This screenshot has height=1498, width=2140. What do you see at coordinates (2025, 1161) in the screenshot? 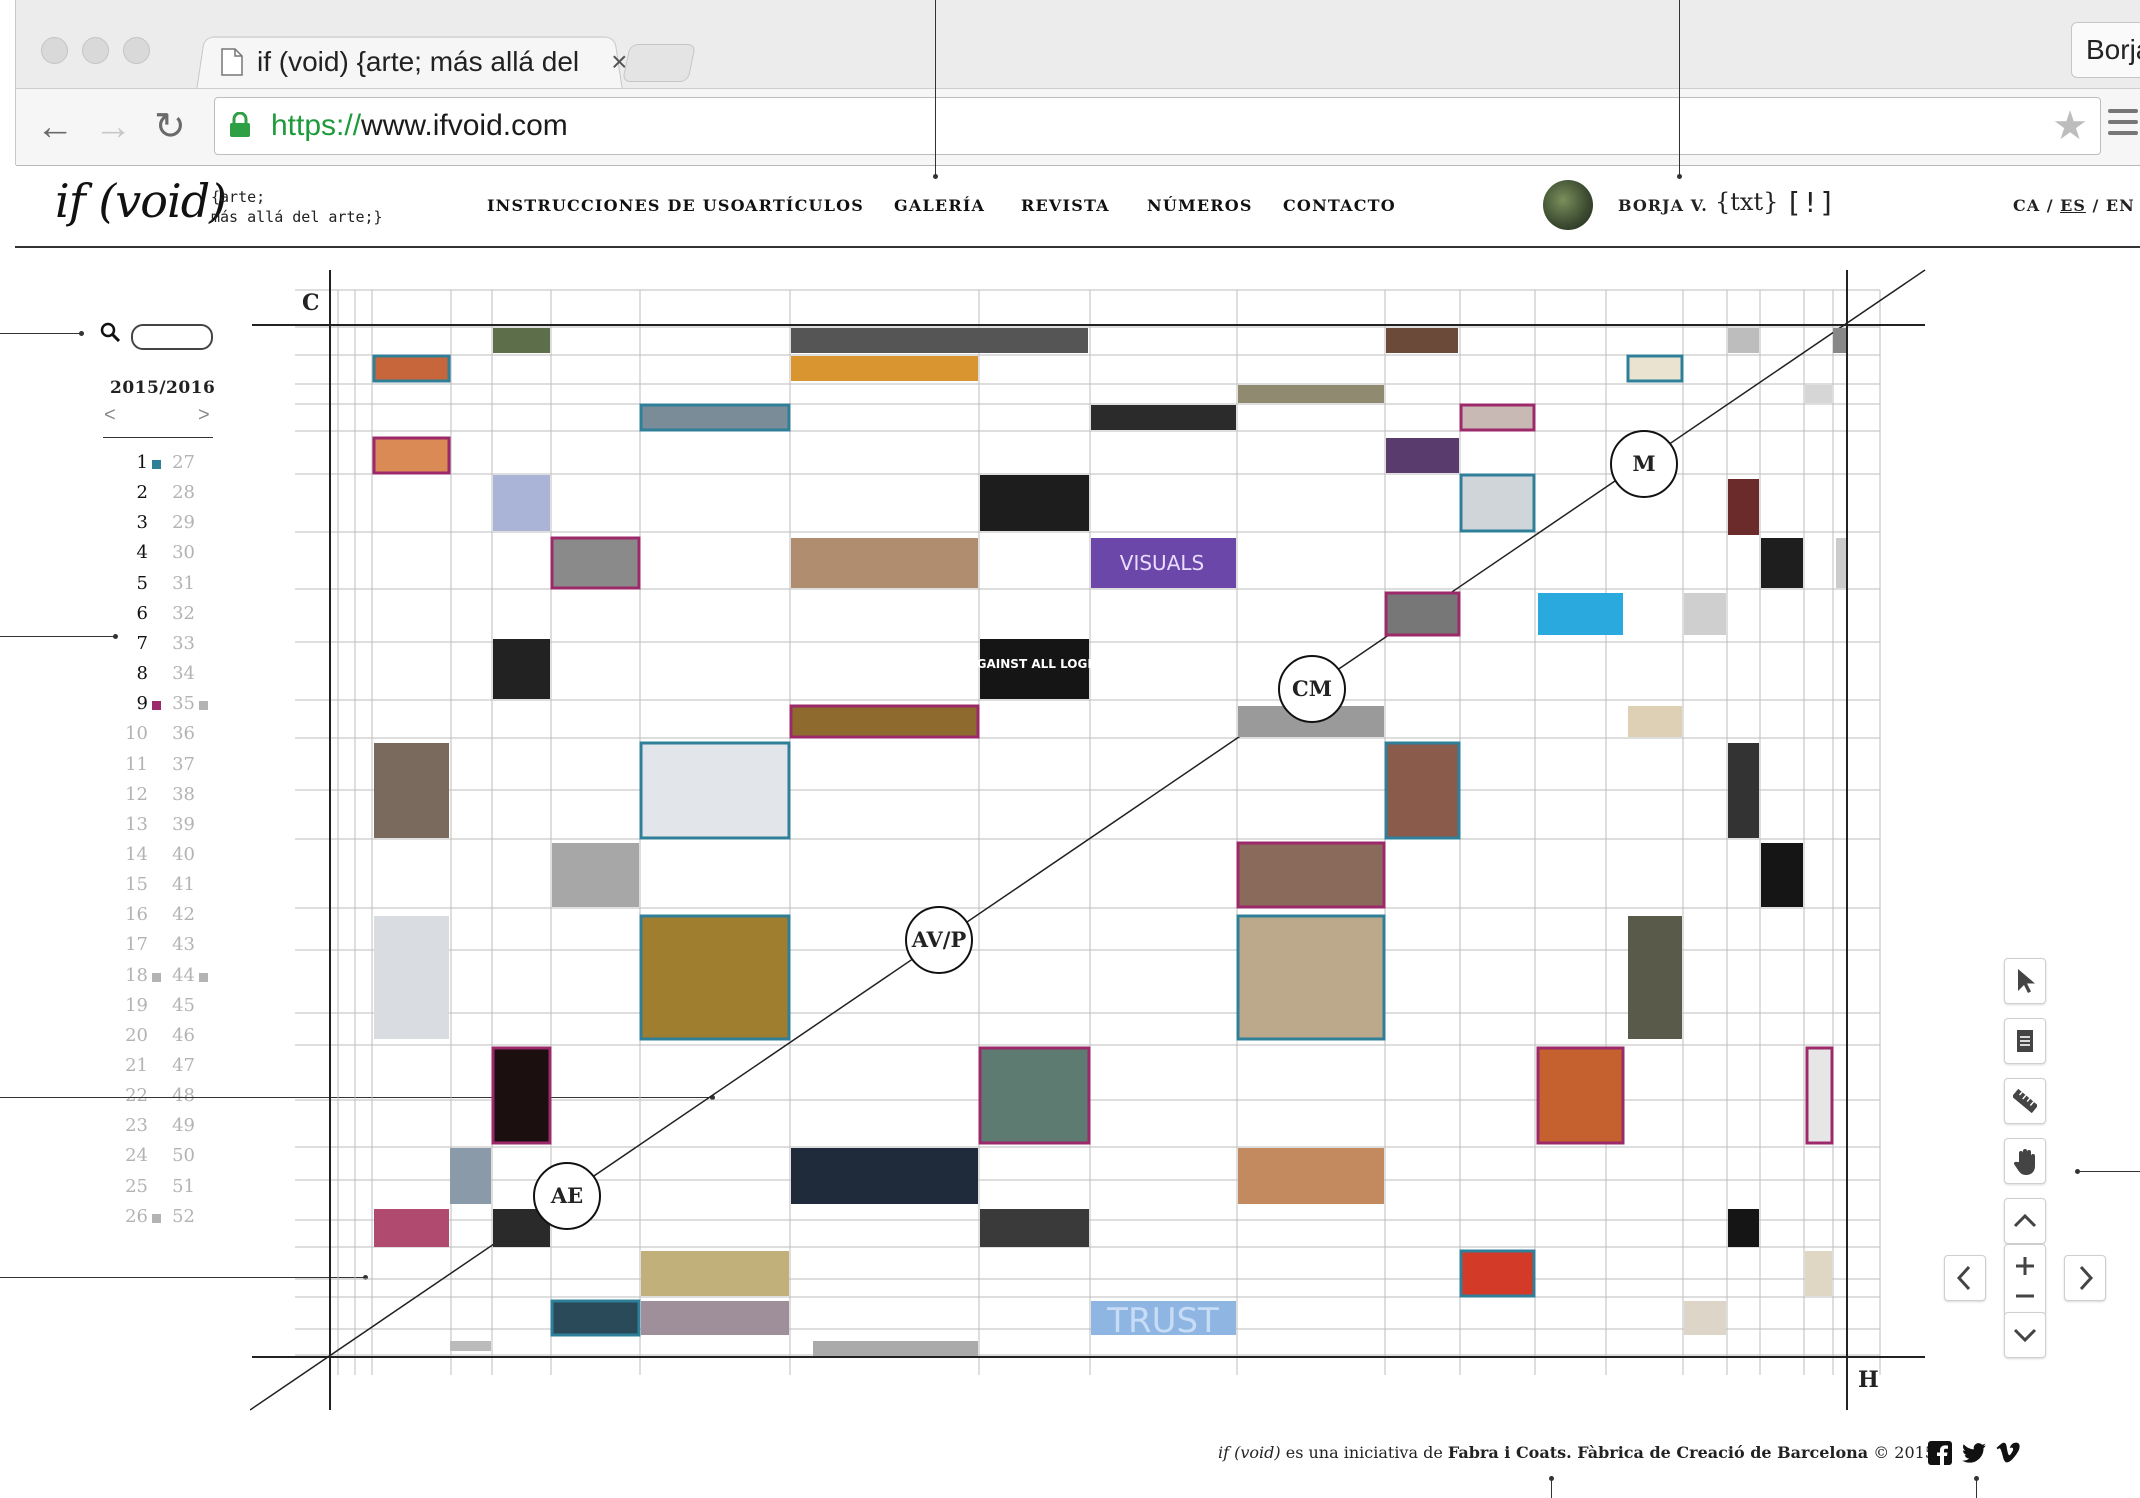
I see `hand-tool` at bounding box center [2025, 1161].